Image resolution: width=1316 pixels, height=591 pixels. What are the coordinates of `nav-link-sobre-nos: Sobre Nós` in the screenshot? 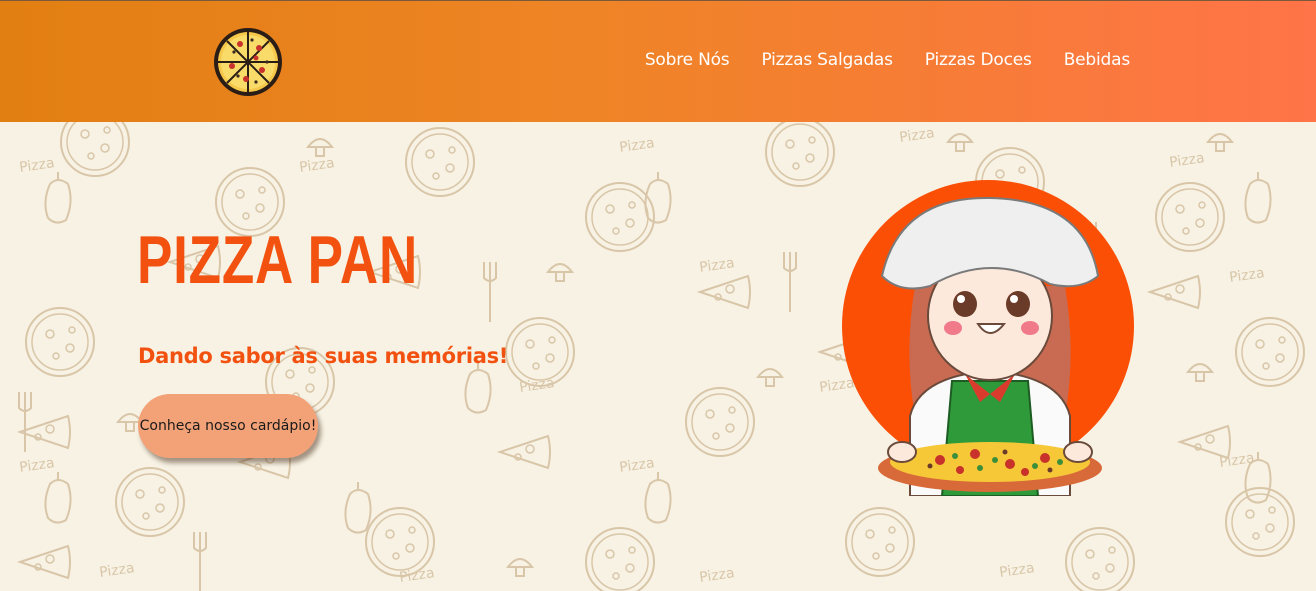 It's located at (687, 60).